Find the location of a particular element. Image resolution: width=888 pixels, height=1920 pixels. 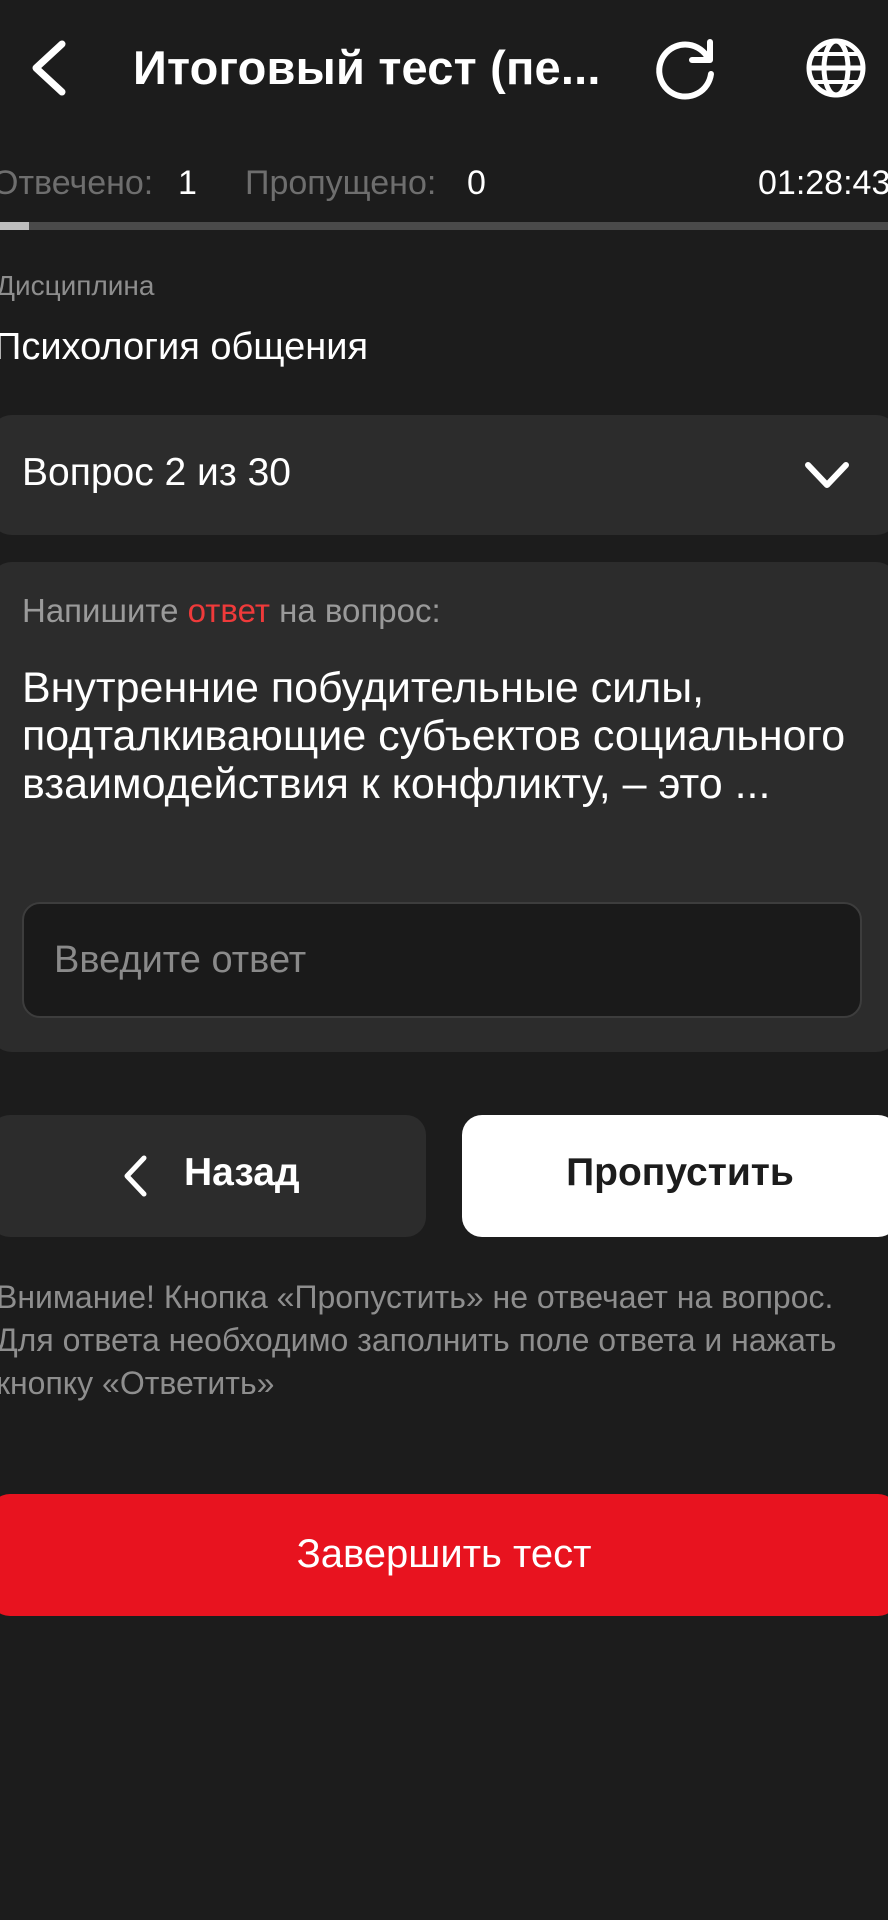

question-prompt: Напишите ответ на вопрос: is located at coordinates (231, 611).